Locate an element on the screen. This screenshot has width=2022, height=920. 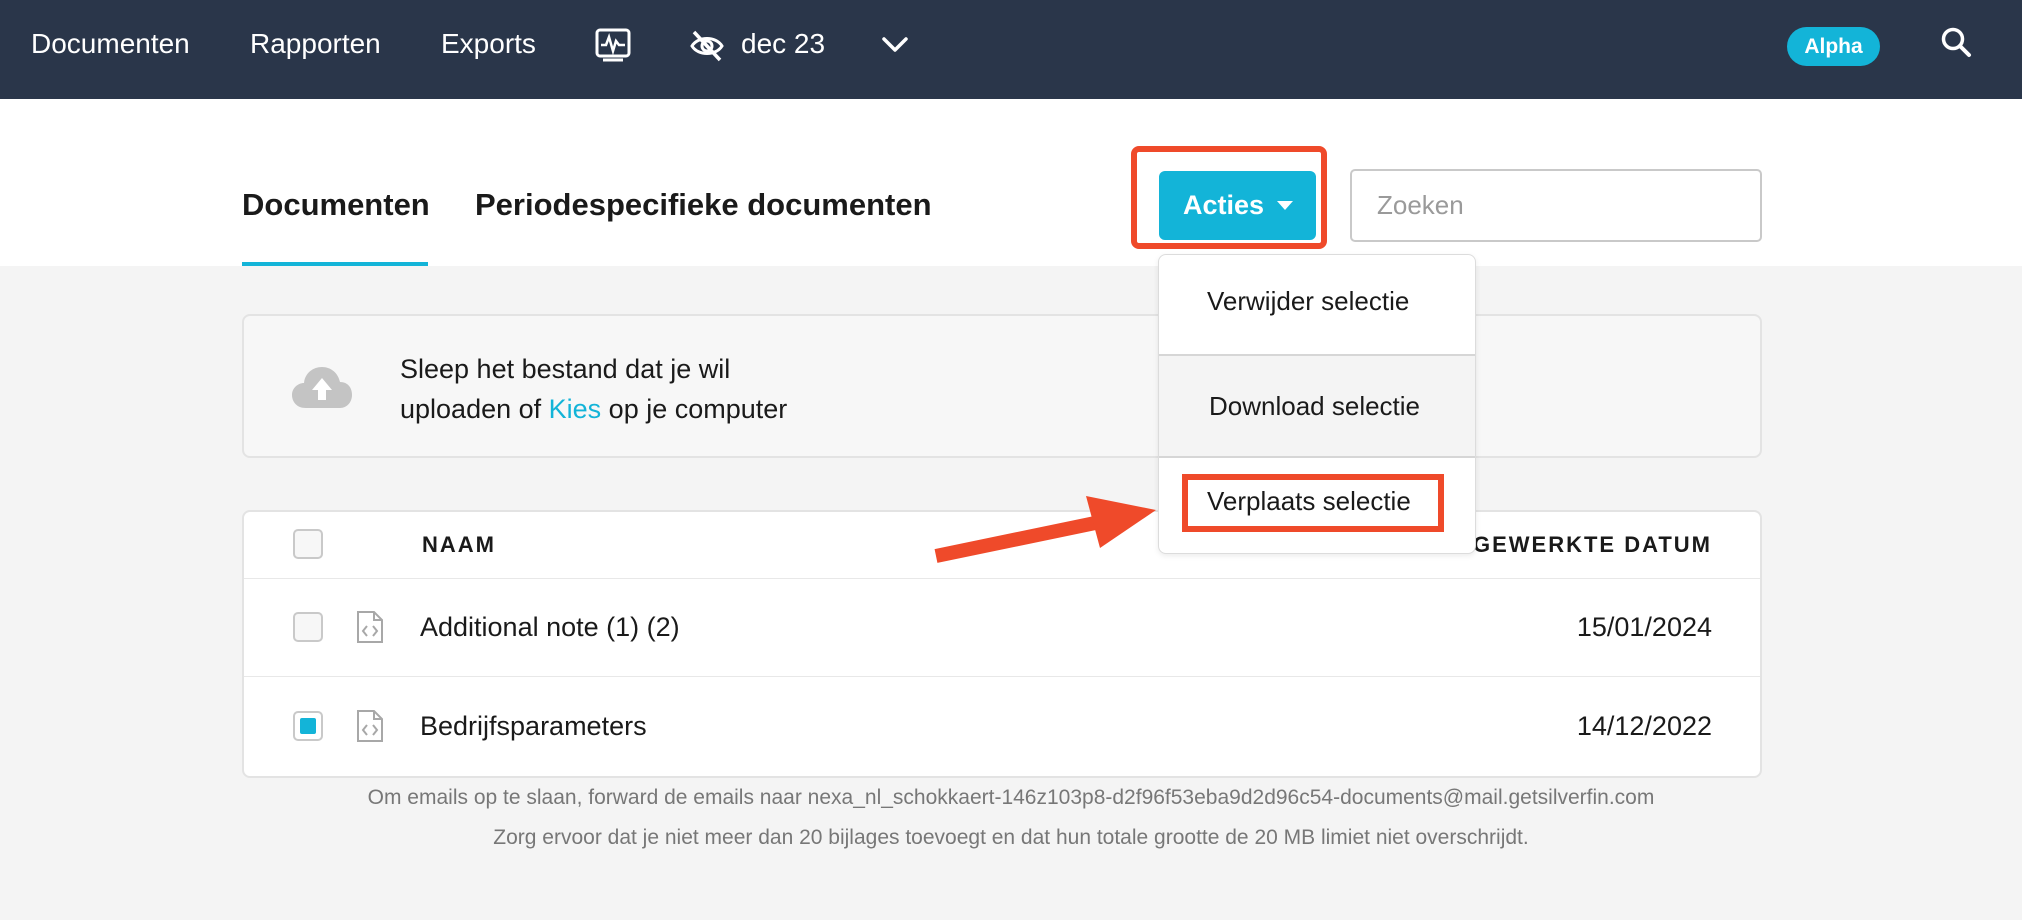
document-name: Additional note (1) (2) is located at coordinates (550, 627).